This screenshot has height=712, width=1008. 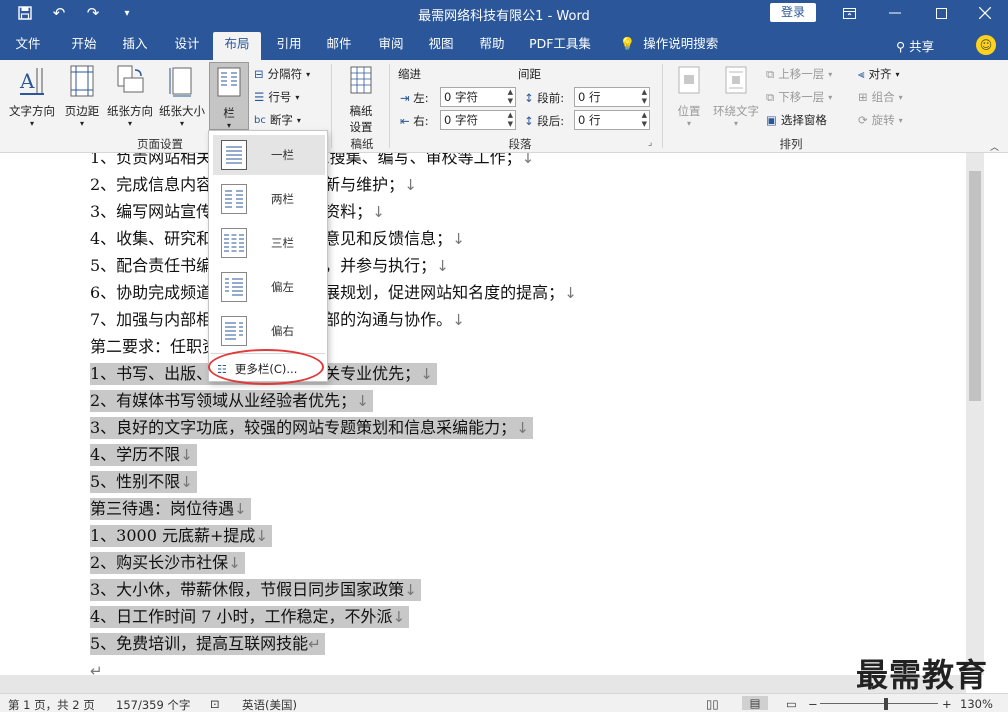 What do you see at coordinates (229, 96) in the screenshot?
I see `columns-button: 栏 ▾` at bounding box center [229, 96].